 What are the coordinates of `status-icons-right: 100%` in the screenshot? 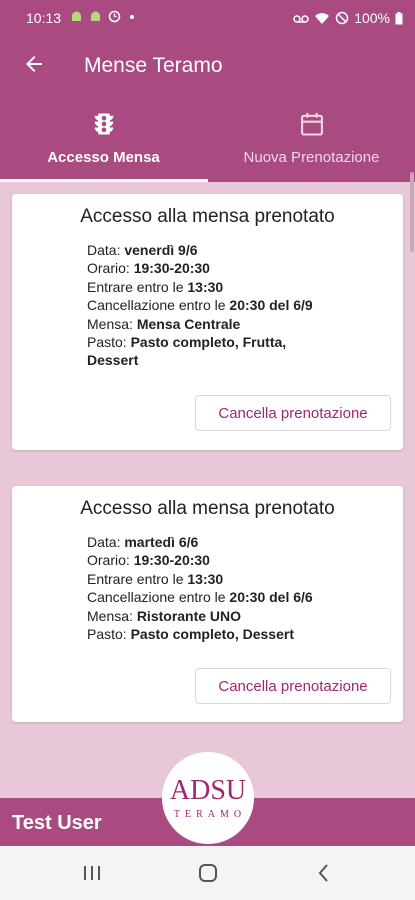 It's located at (348, 18).